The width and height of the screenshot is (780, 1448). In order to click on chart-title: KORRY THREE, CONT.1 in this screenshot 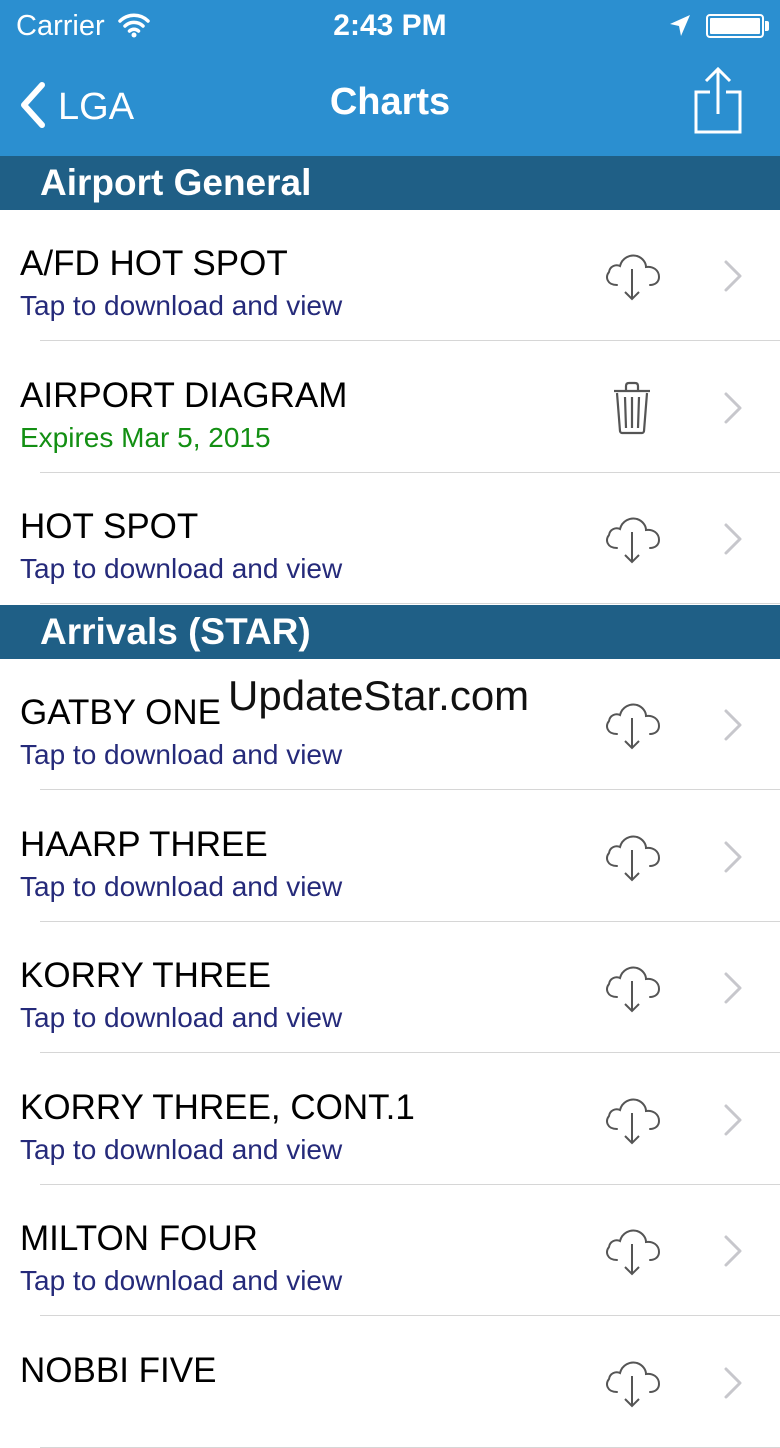, I will do `click(217, 1107)`.